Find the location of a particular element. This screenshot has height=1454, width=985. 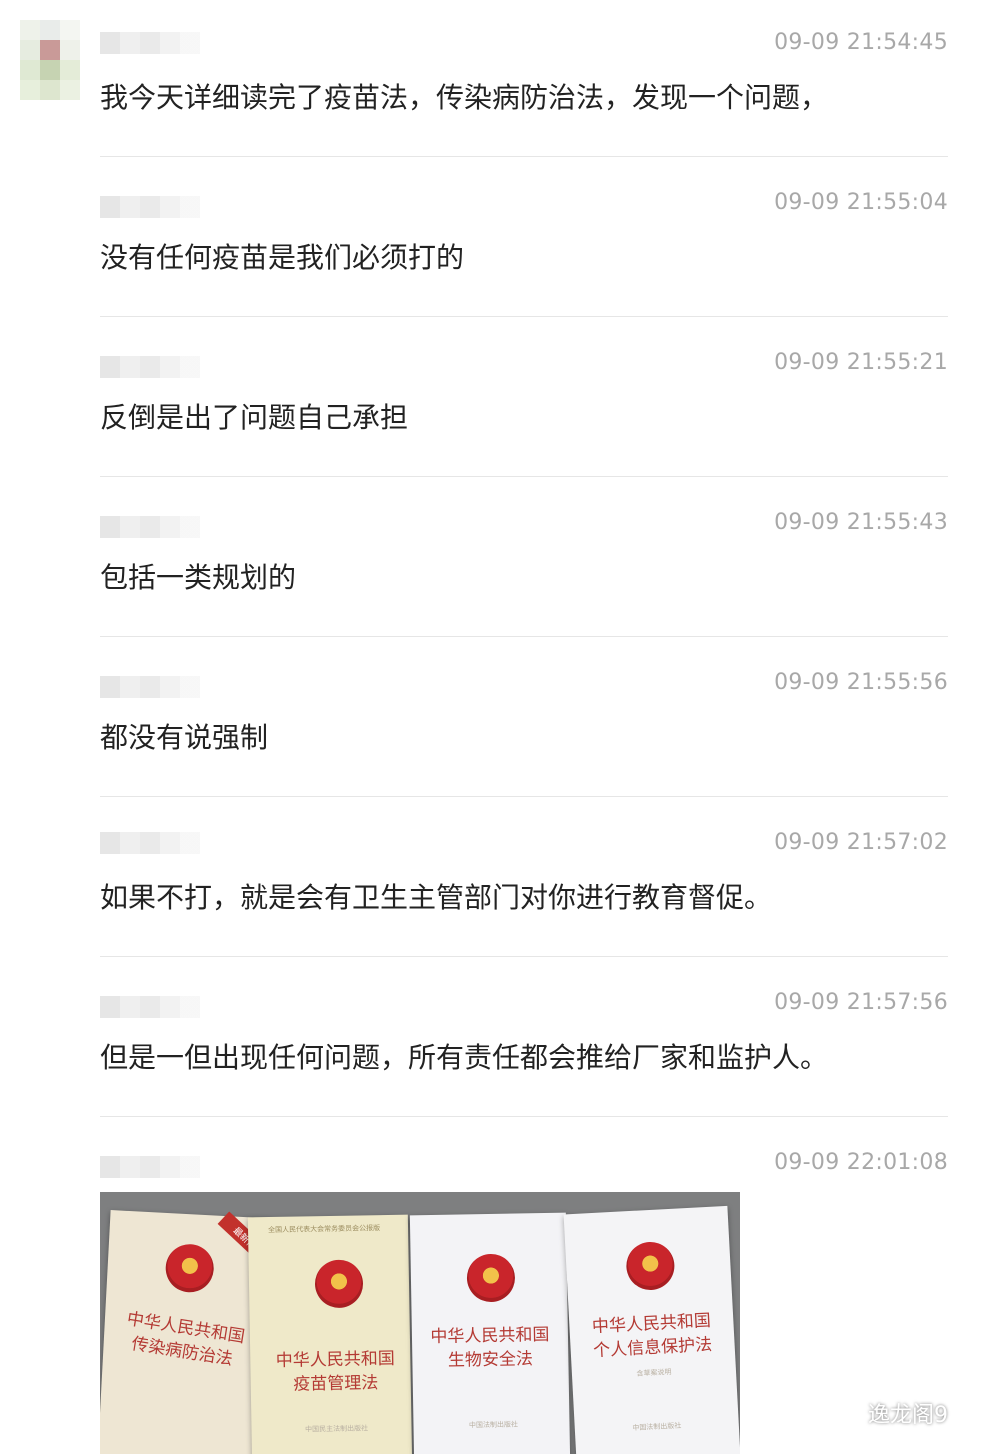

message-item: 09-09 21:55:43 包括一类规划的 is located at coordinates (524, 560).